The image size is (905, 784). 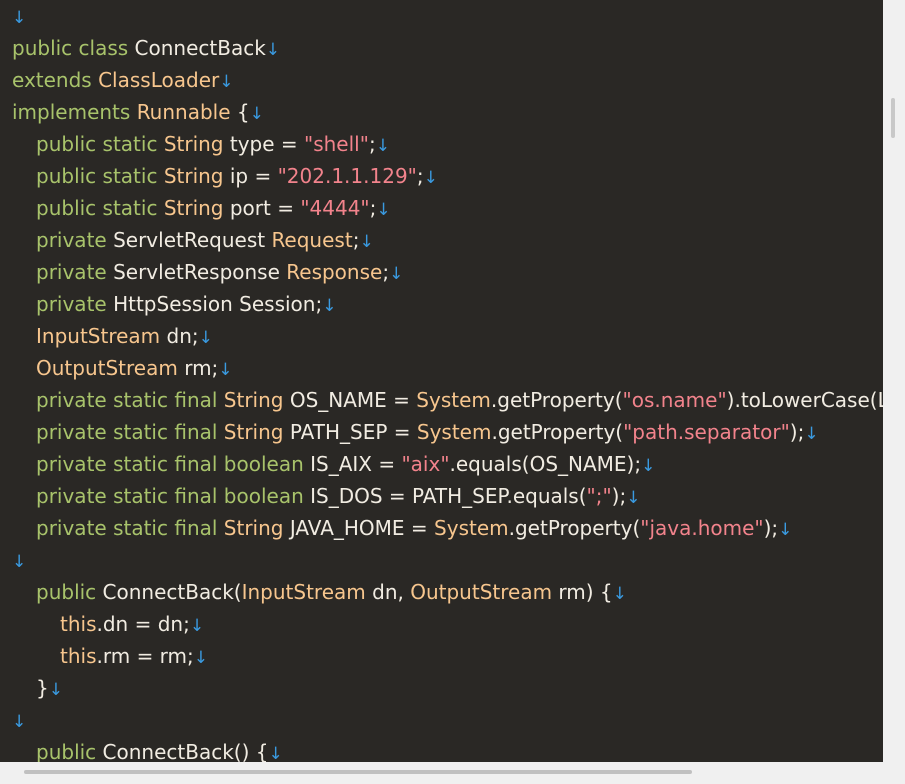 What do you see at coordinates (172, 592) in the screenshot?
I see `code-token: ConnectBack(` at bounding box center [172, 592].